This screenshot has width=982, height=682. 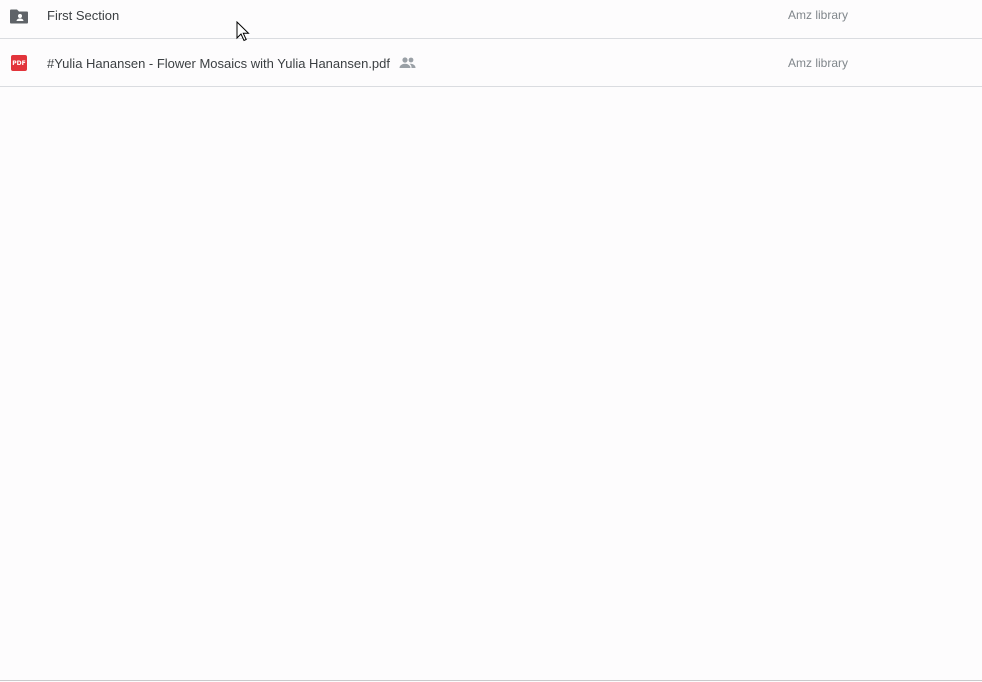 I want to click on pdf-icon-label: PDF, so click(x=19, y=63).